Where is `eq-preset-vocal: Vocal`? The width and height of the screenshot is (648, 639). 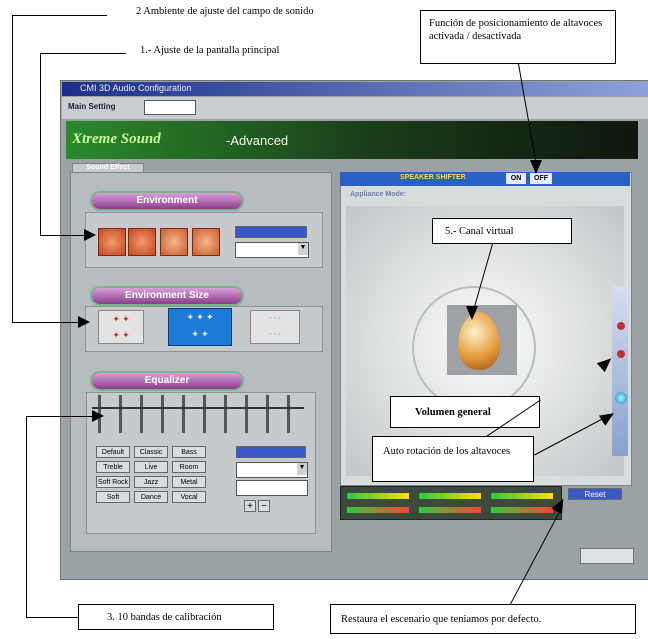 eq-preset-vocal: Vocal is located at coordinates (189, 497).